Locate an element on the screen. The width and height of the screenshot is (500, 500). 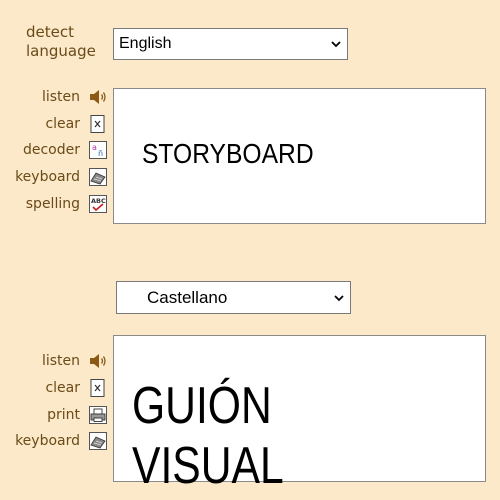
svg-text: ñ is located at coordinates (100, 153).